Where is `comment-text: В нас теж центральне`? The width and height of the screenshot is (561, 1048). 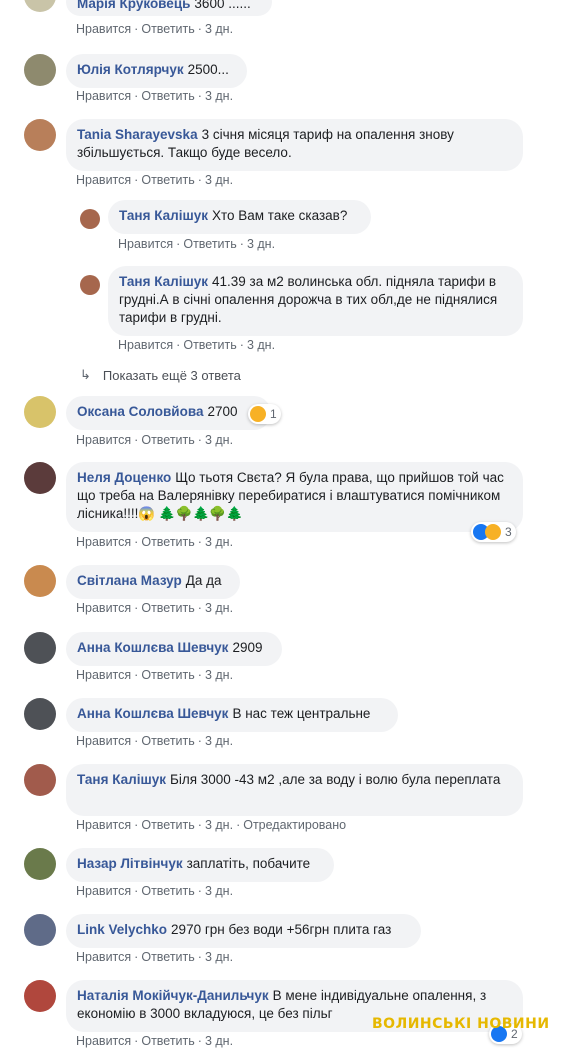 comment-text: В нас теж центральне is located at coordinates (301, 713).